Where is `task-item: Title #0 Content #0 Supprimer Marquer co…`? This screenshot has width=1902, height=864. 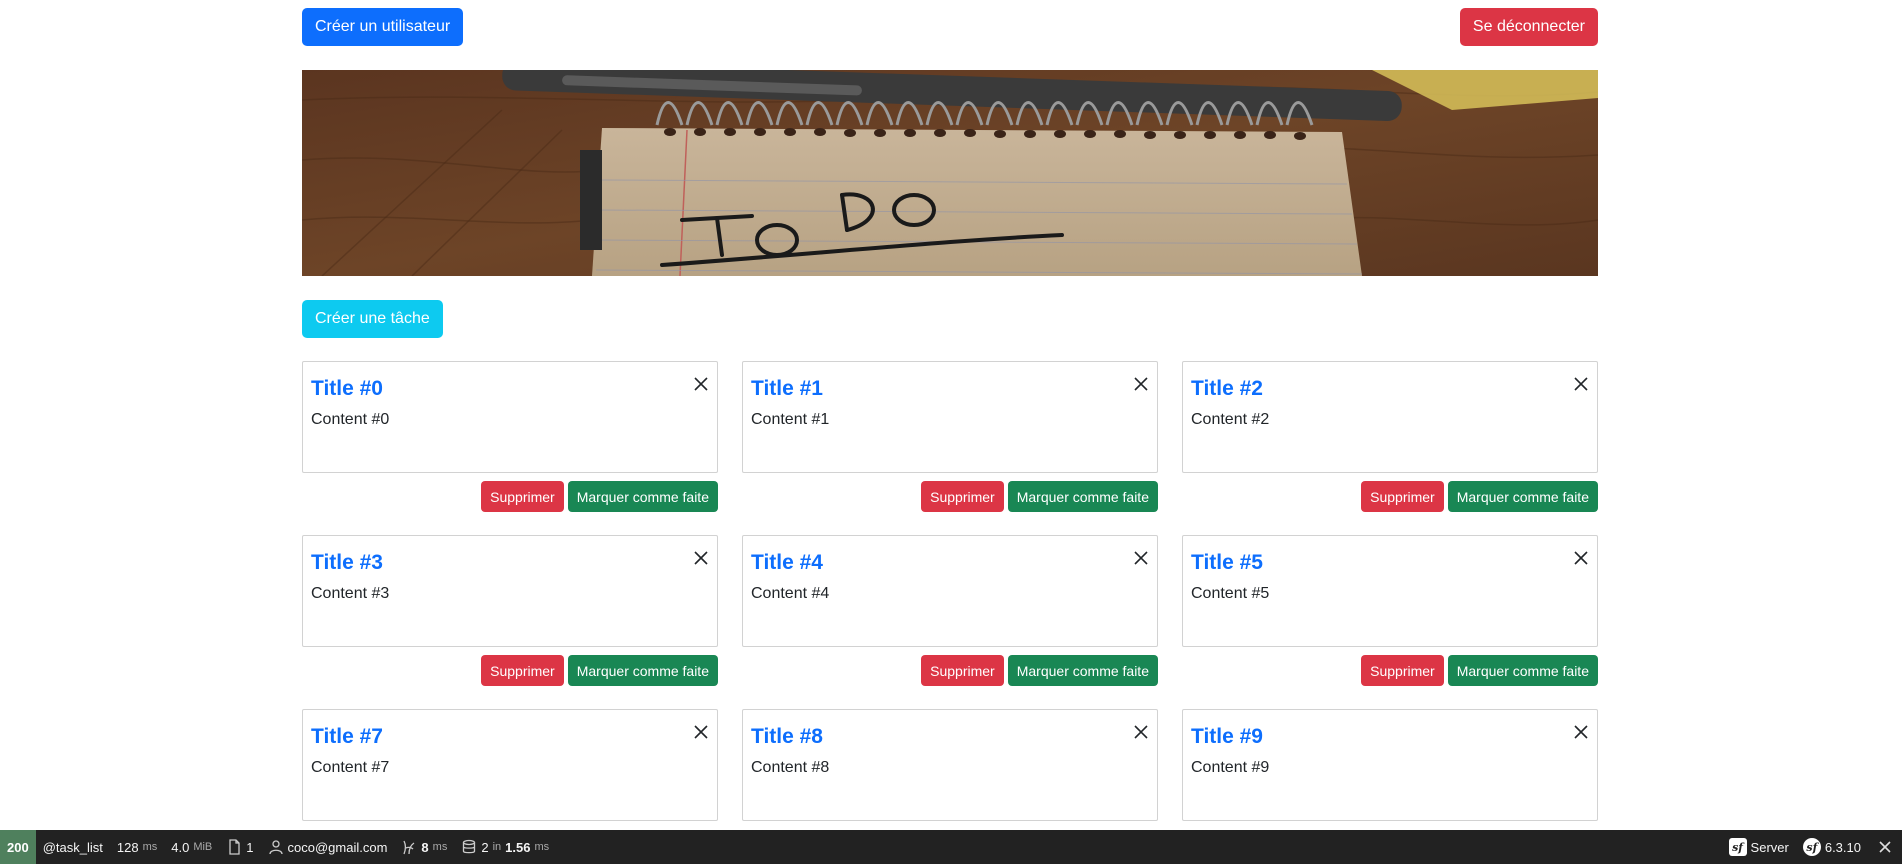
task-item: Title #0 Content #0 Supprimer Marquer co… is located at coordinates (510, 436).